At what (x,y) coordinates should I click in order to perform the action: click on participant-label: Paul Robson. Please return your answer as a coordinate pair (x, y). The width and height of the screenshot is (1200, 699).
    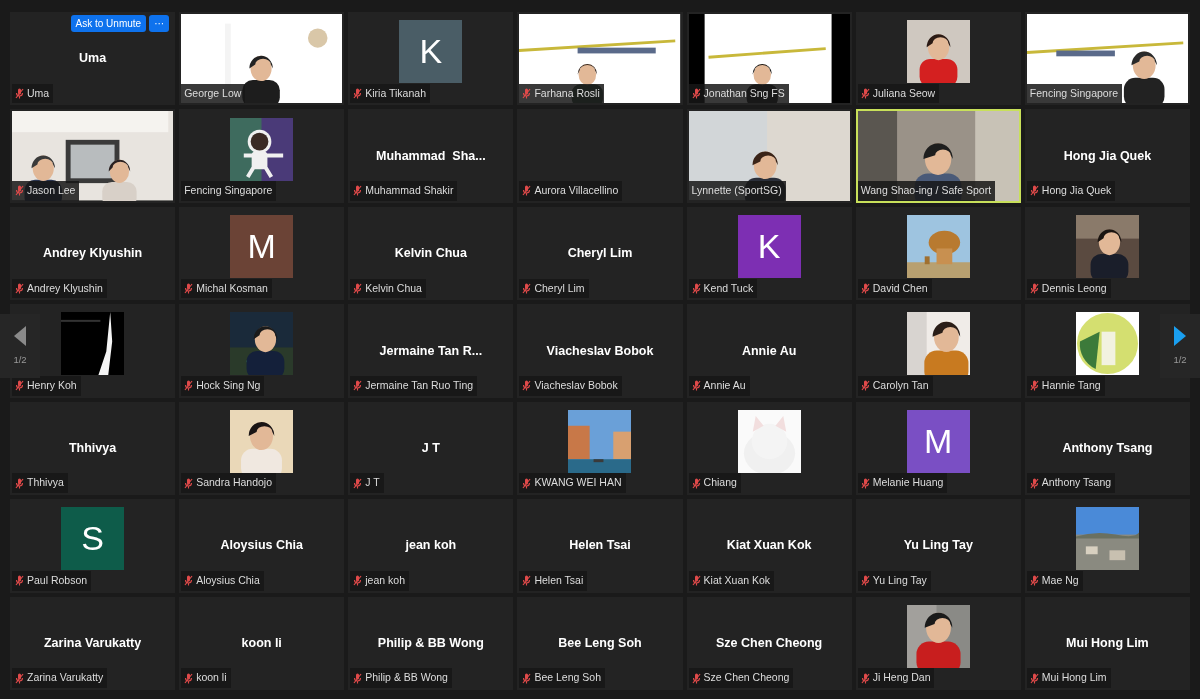
    Looking at the image, I should click on (57, 580).